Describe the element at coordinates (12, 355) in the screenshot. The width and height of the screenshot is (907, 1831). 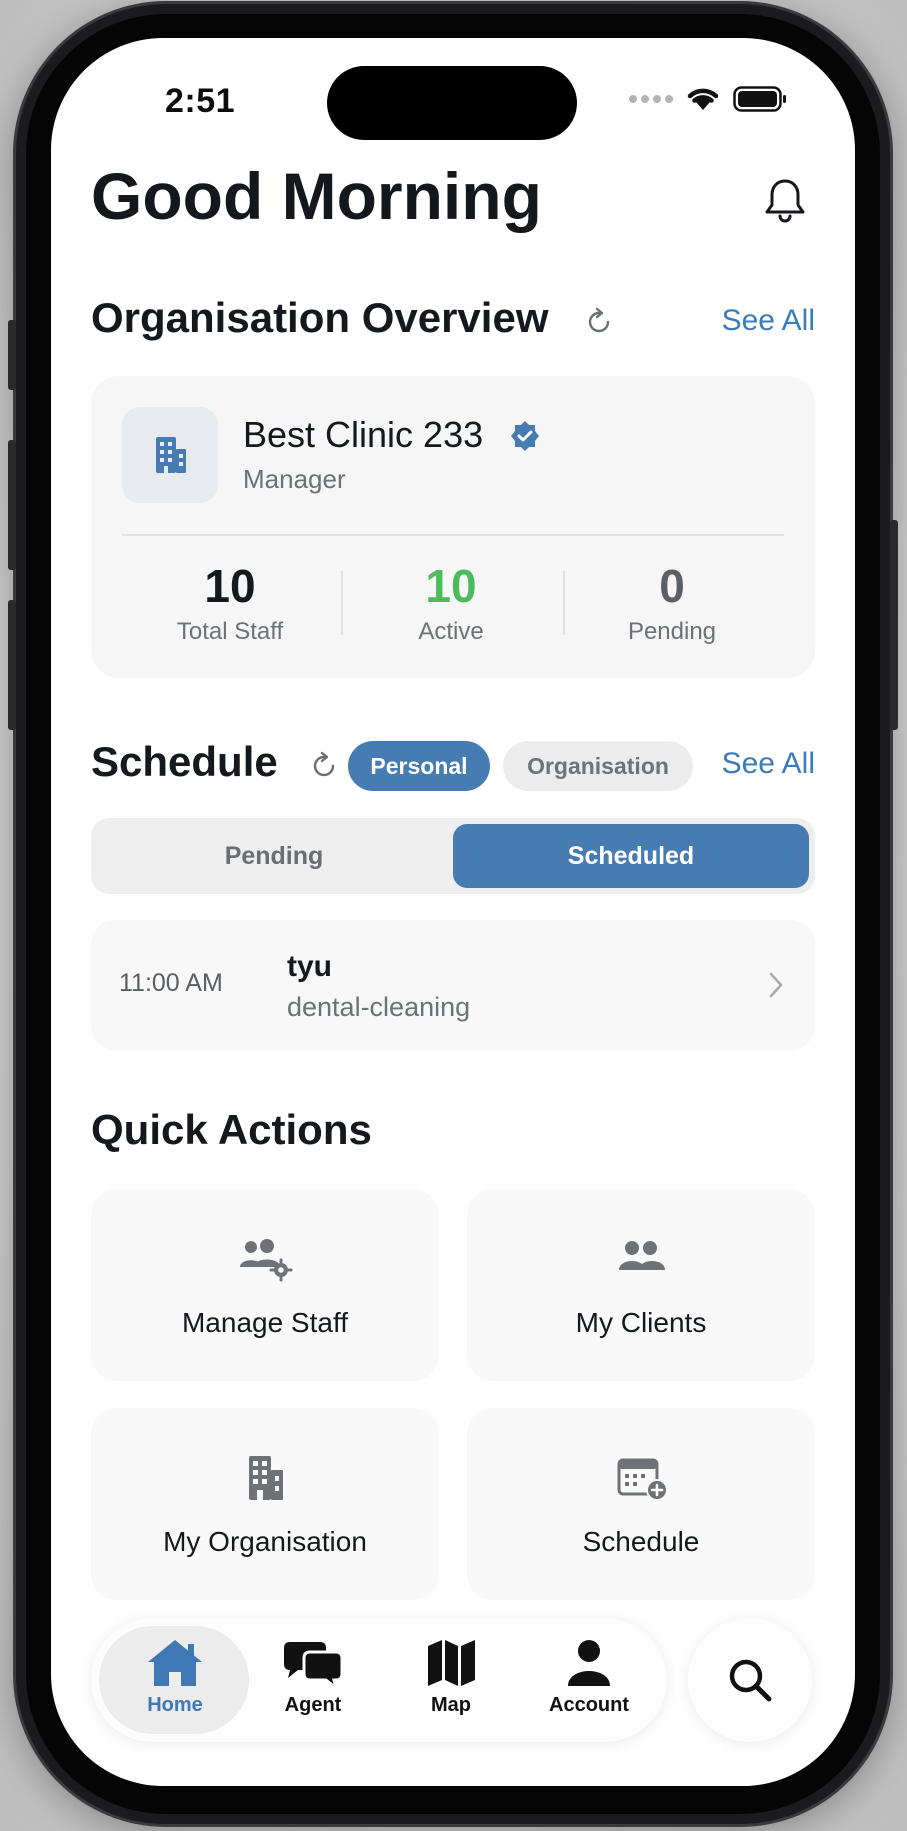
I see `phone-action-button` at that location.